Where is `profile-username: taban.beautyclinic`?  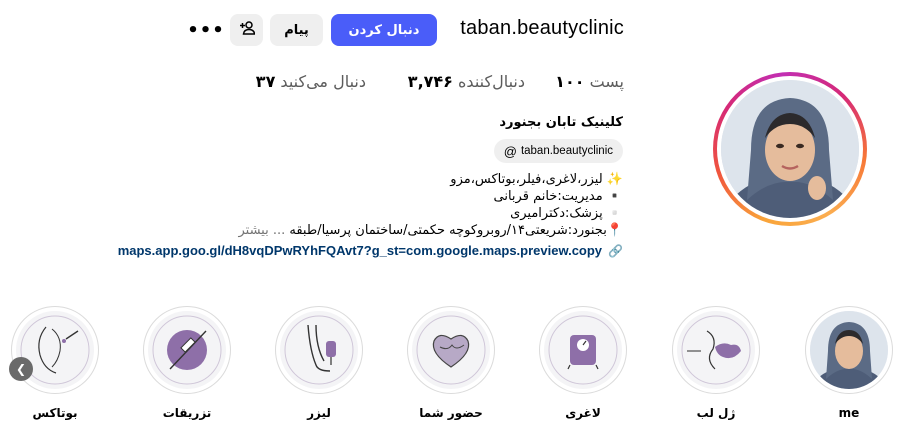
profile-username: taban.beautyclinic is located at coordinates (542, 28).